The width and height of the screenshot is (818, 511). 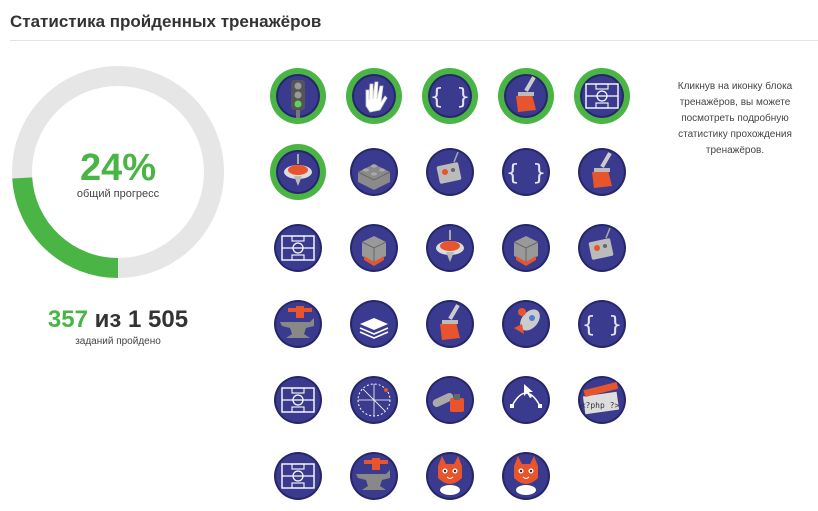 I want to click on lego-brick-icon, so click(x=374, y=172).